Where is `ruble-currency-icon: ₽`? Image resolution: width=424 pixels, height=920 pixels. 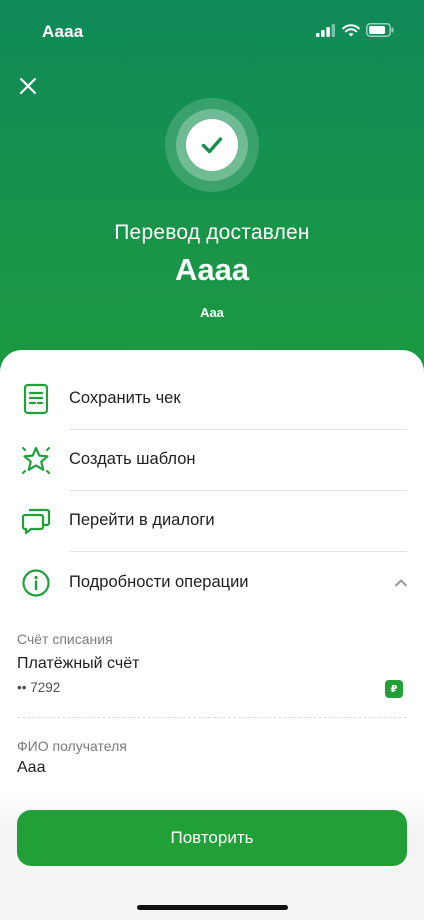 ruble-currency-icon: ₽ is located at coordinates (394, 689).